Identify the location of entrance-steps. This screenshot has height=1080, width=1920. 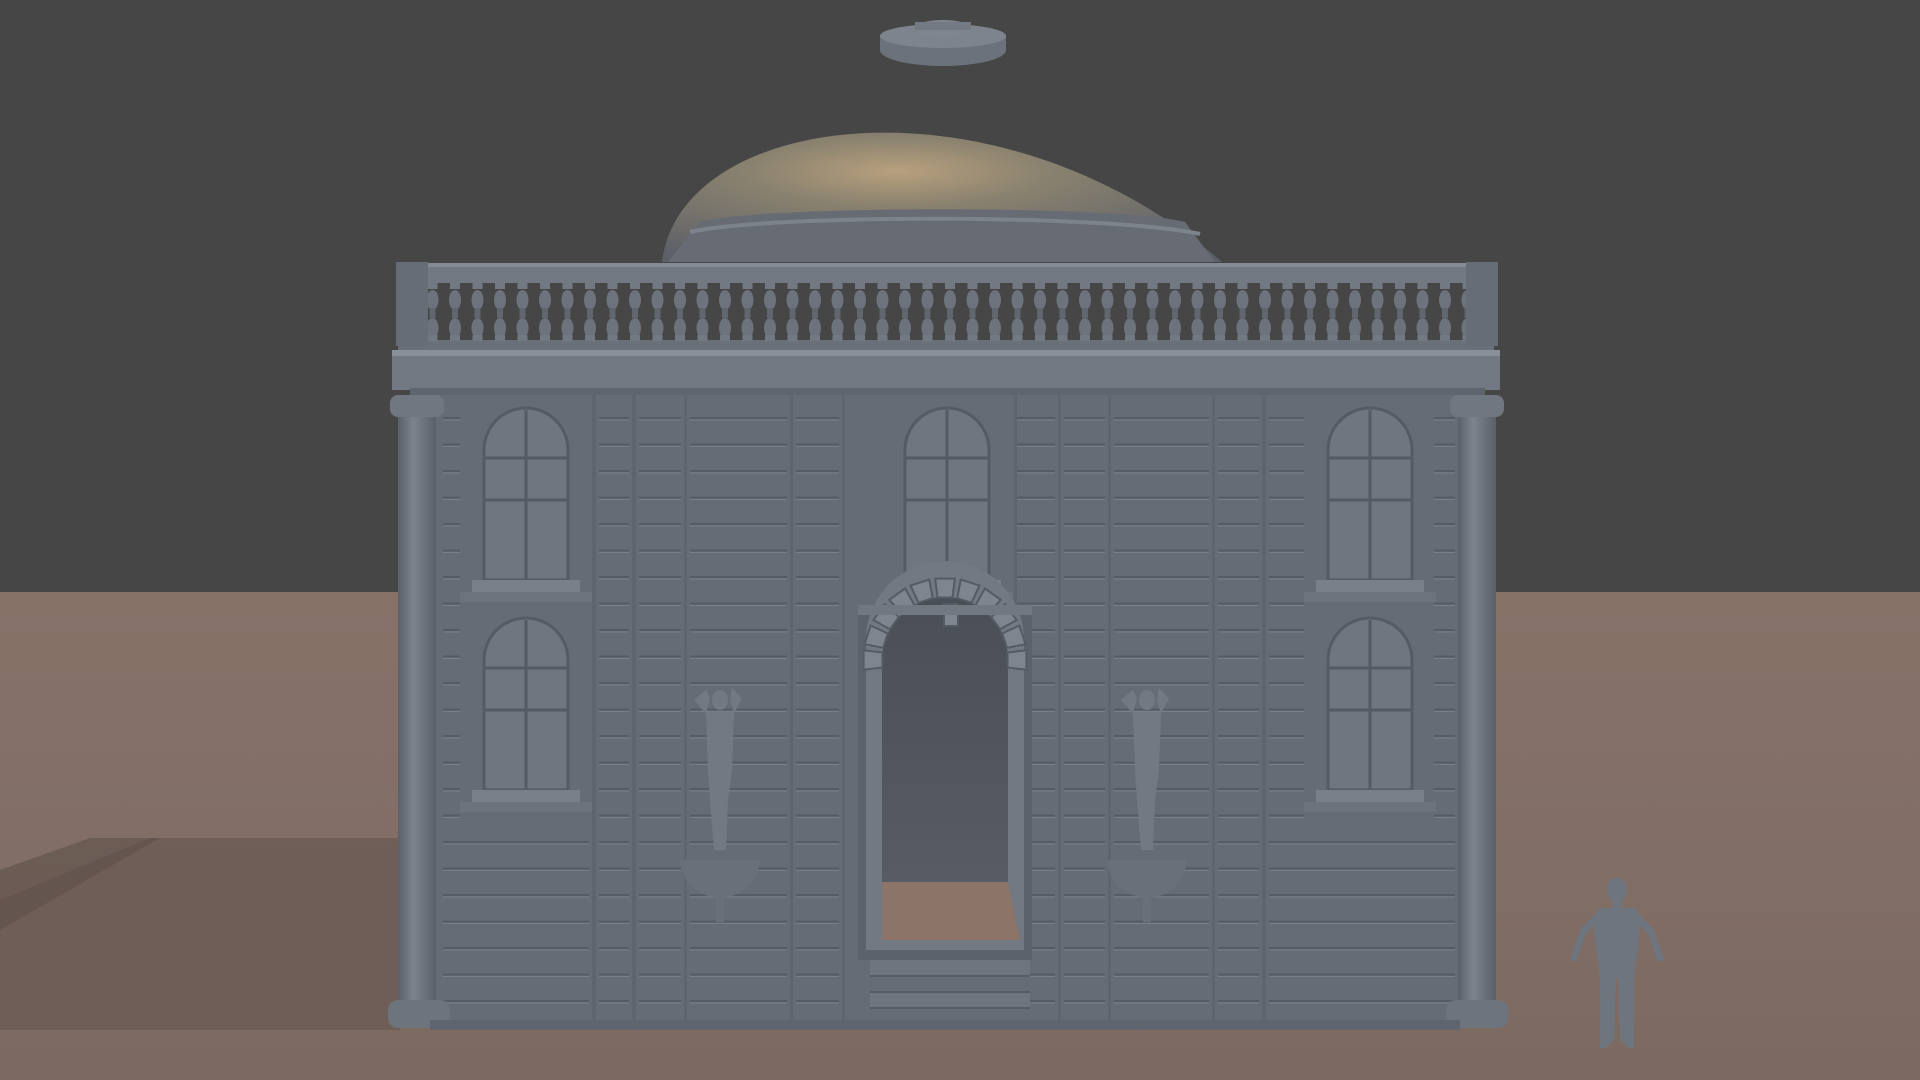
(950, 995).